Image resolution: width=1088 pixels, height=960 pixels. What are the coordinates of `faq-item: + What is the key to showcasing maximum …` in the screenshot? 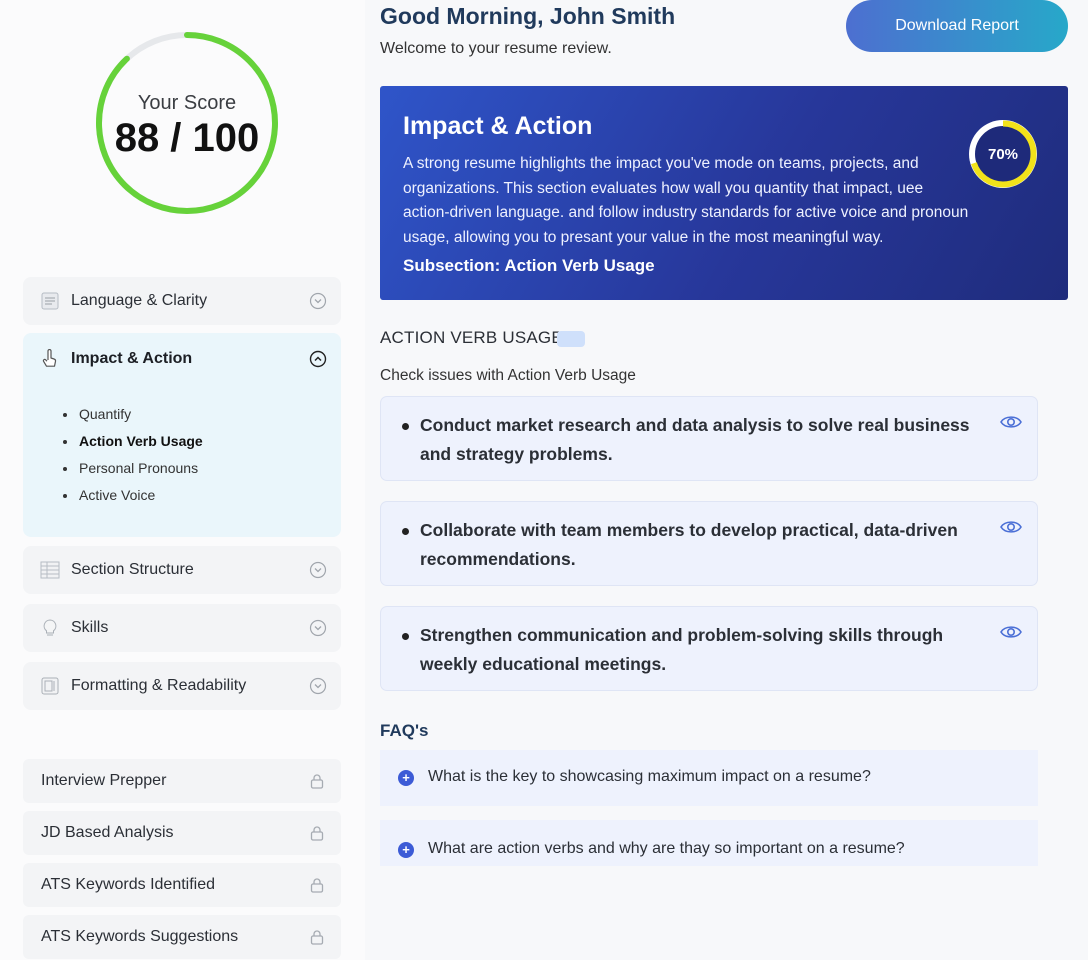 It's located at (709, 778).